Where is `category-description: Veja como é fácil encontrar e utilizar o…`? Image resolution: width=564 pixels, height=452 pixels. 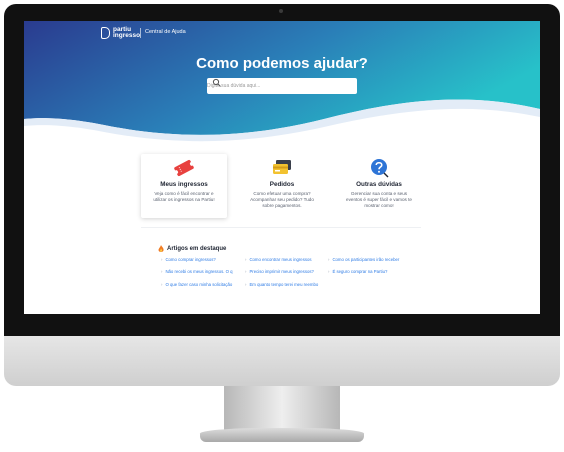
category-description: Veja como é fácil encontrar e utilizar o… is located at coordinates (184, 196).